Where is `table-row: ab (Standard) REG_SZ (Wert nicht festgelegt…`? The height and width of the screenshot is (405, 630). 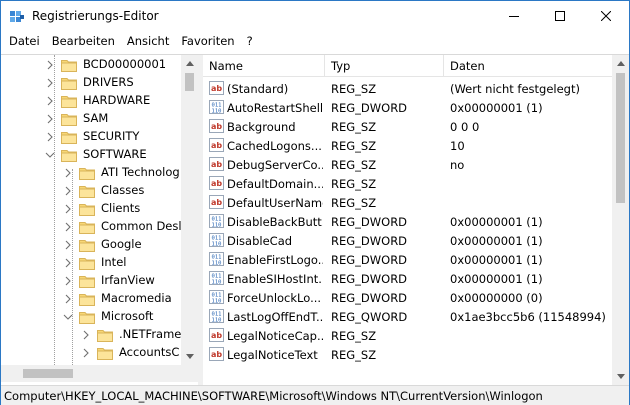
table-row: ab (Standard) REG_SZ (Wert nicht festgelegt… is located at coordinates (407, 88).